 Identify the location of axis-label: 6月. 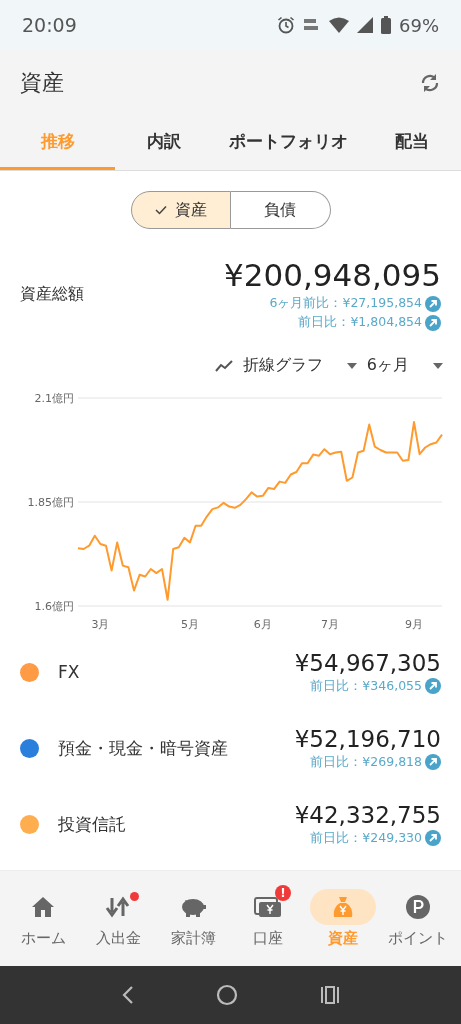
(262, 624).